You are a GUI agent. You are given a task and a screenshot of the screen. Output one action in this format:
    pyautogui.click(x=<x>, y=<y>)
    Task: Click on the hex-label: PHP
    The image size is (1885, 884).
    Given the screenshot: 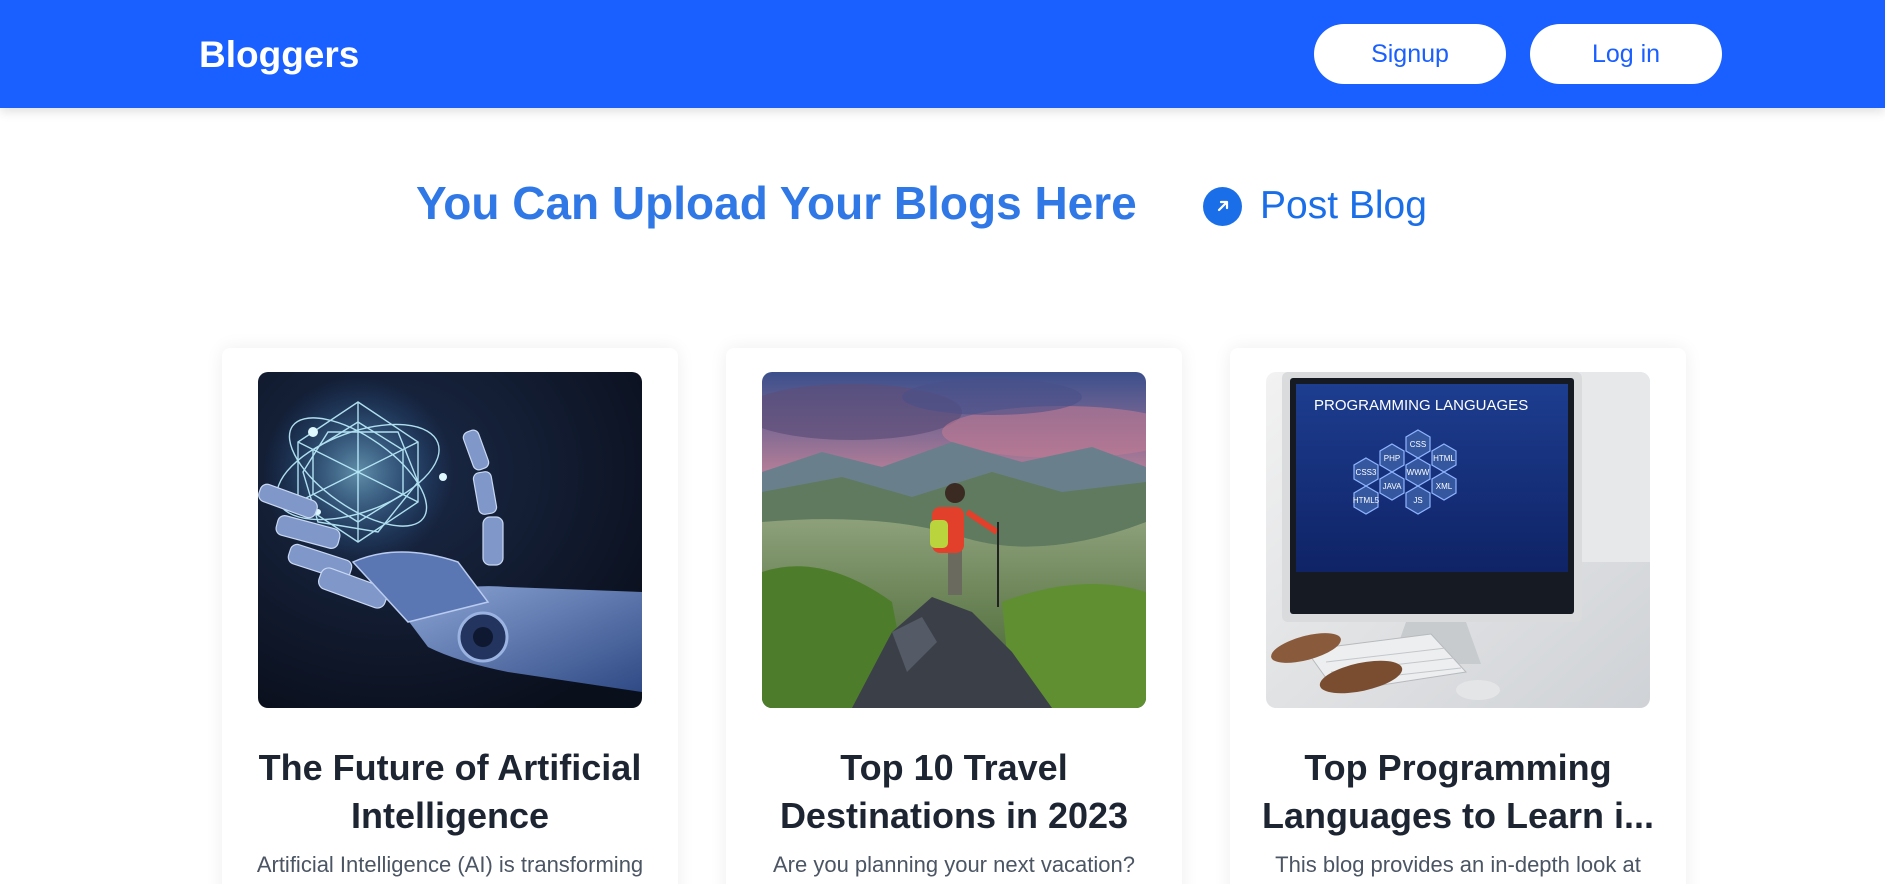 What is the action you would take?
    pyautogui.click(x=1392, y=458)
    